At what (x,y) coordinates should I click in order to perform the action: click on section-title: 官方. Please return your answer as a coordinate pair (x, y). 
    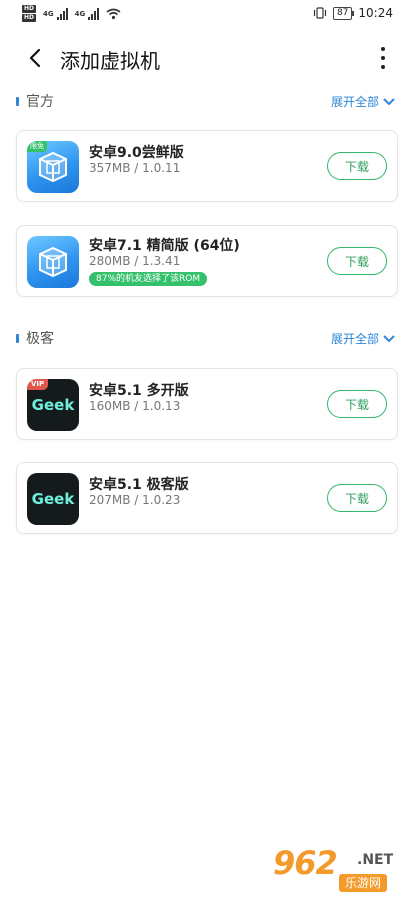
    Looking at the image, I should click on (40, 102).